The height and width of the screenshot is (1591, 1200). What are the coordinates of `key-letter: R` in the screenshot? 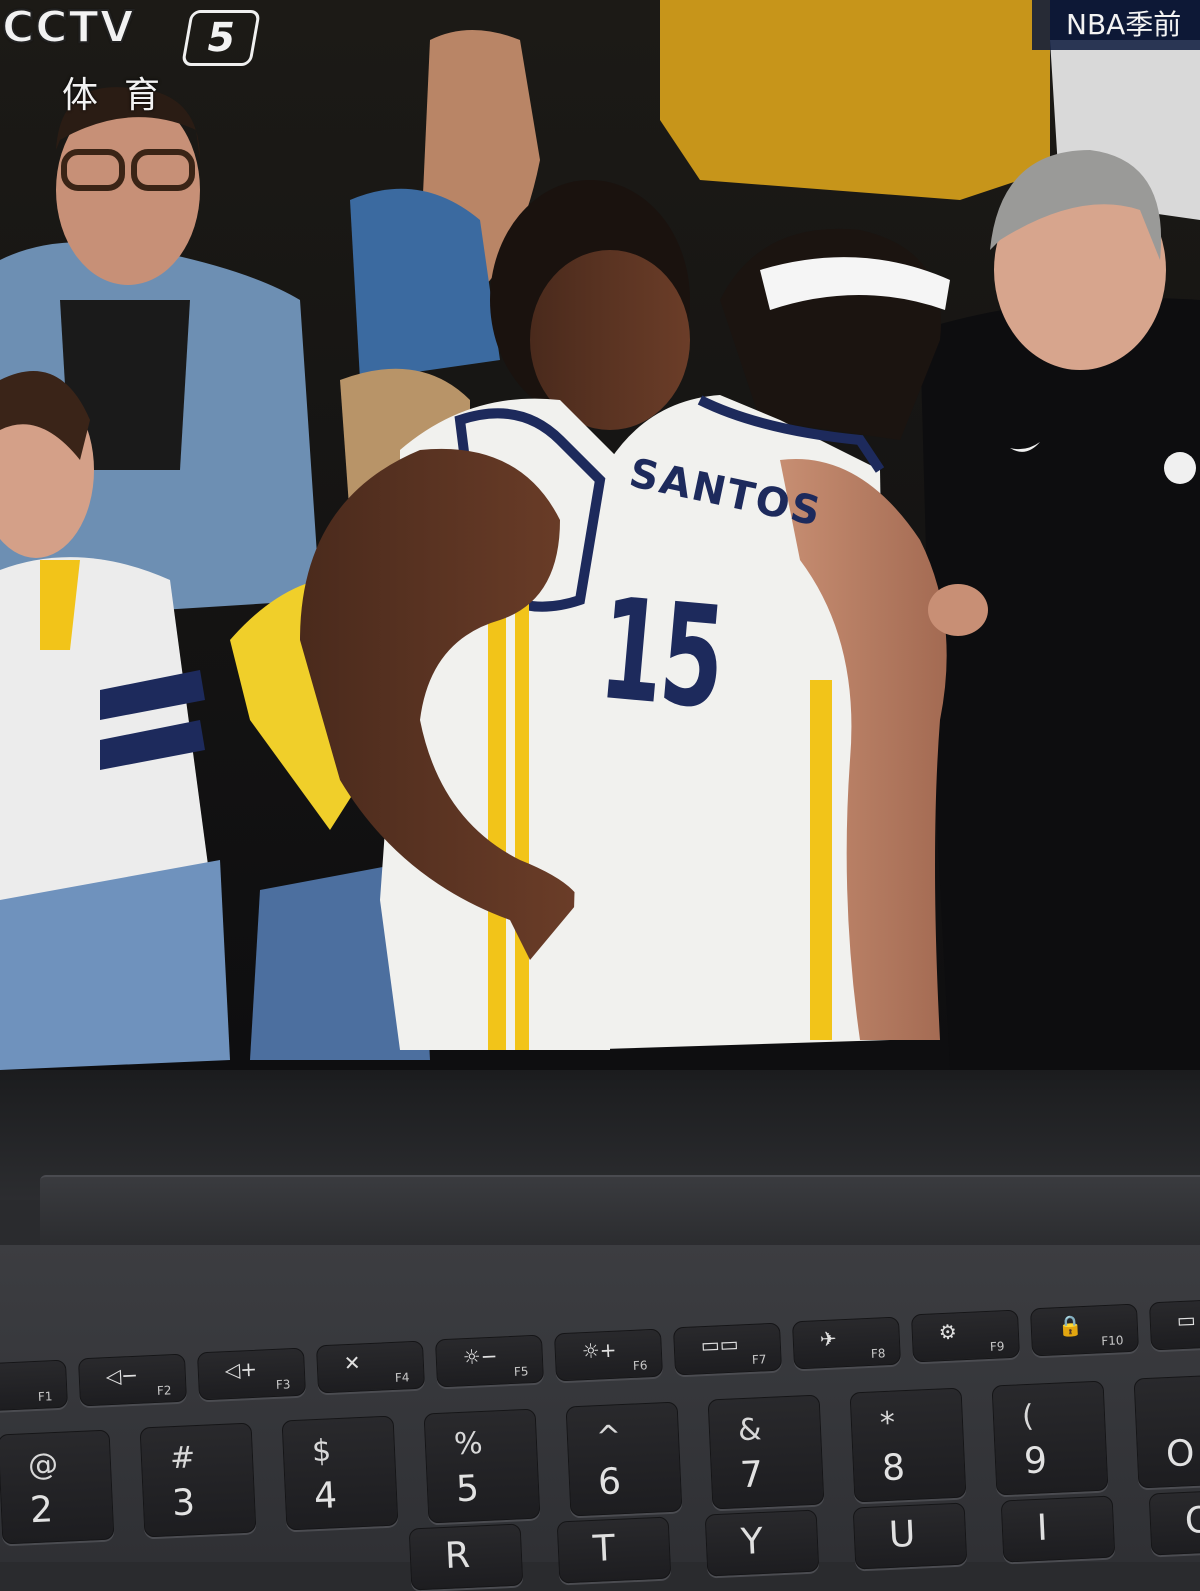 It's located at (457, 1555).